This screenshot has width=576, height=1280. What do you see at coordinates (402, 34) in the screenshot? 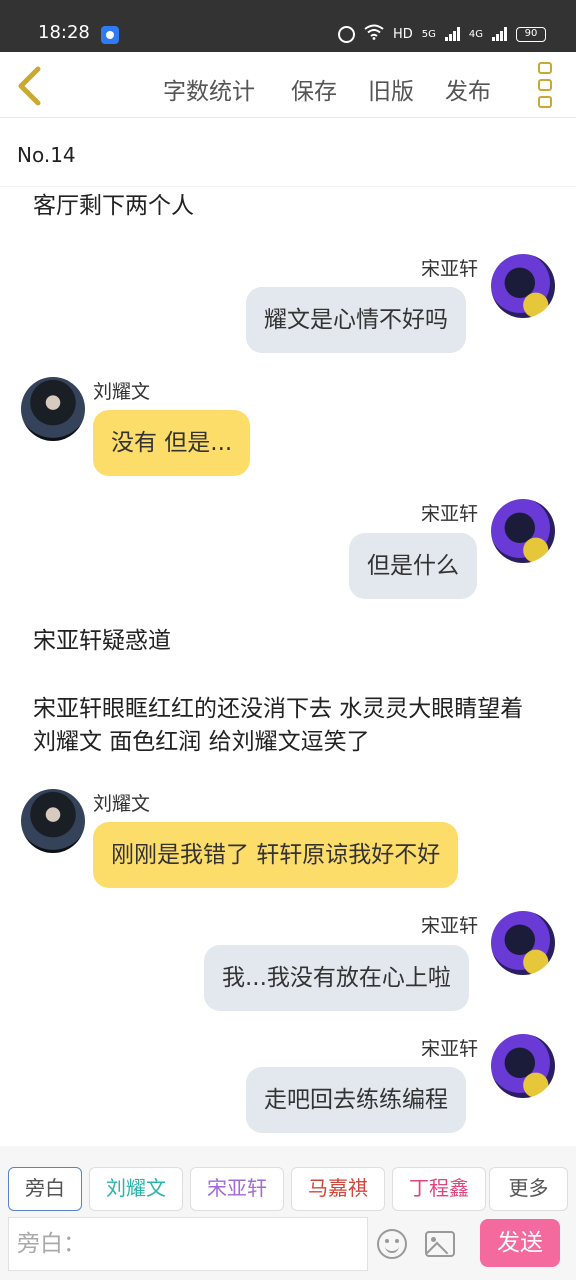
I see `hd-label: HD` at bounding box center [402, 34].